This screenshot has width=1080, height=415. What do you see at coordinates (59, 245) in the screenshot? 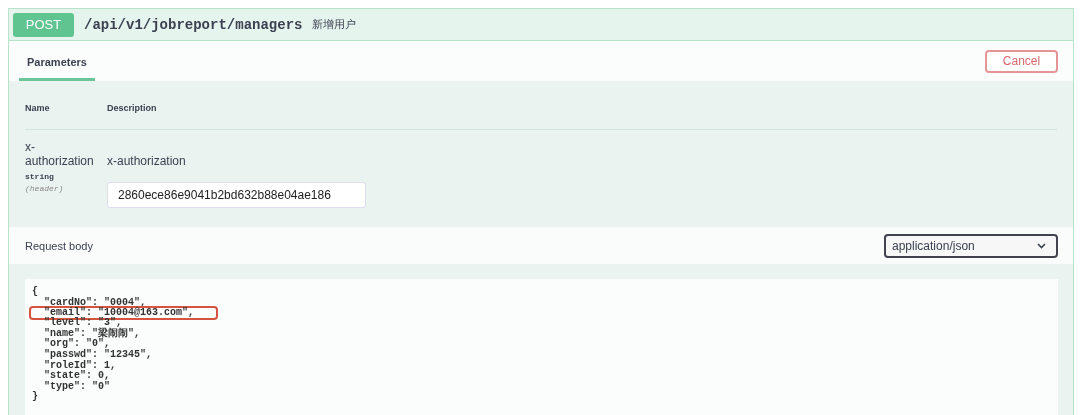
I see `request-body-label: Request body` at bounding box center [59, 245].